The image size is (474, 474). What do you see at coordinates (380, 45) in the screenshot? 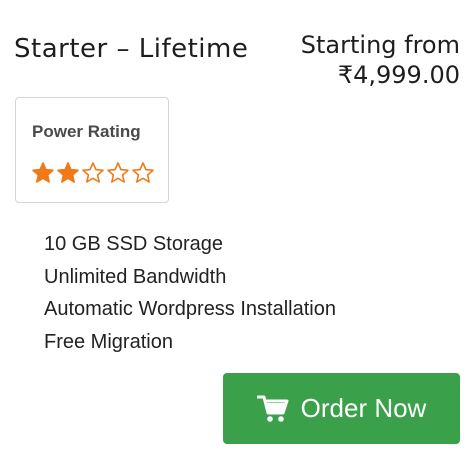
I see `price-prefix: Starting from` at bounding box center [380, 45].